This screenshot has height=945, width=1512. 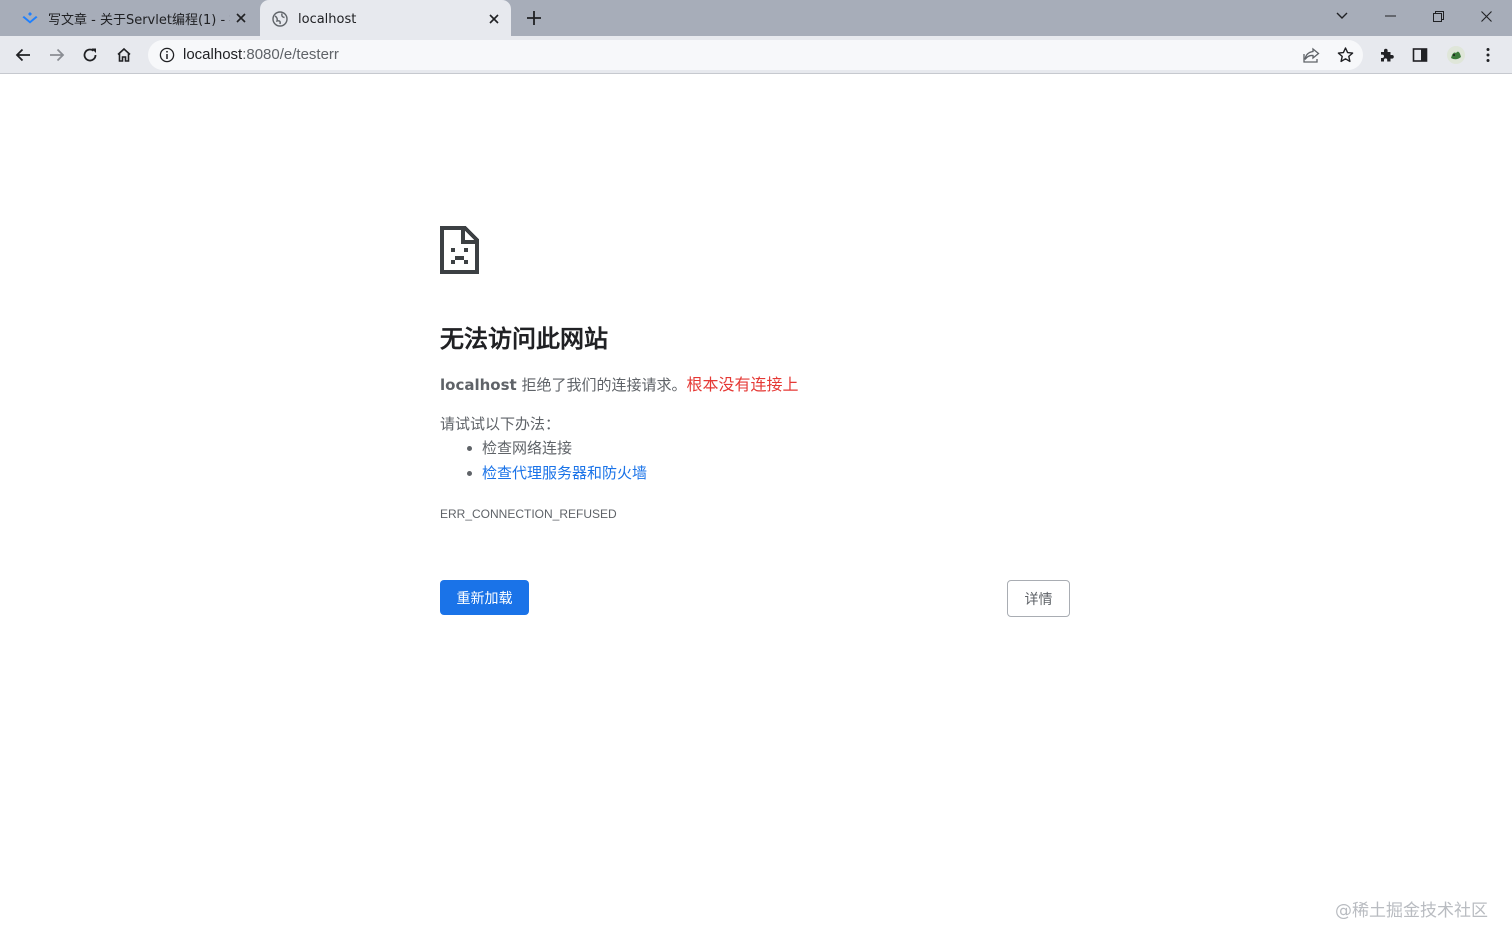 I want to click on page-title: 无法访问此网站, so click(x=524, y=339).